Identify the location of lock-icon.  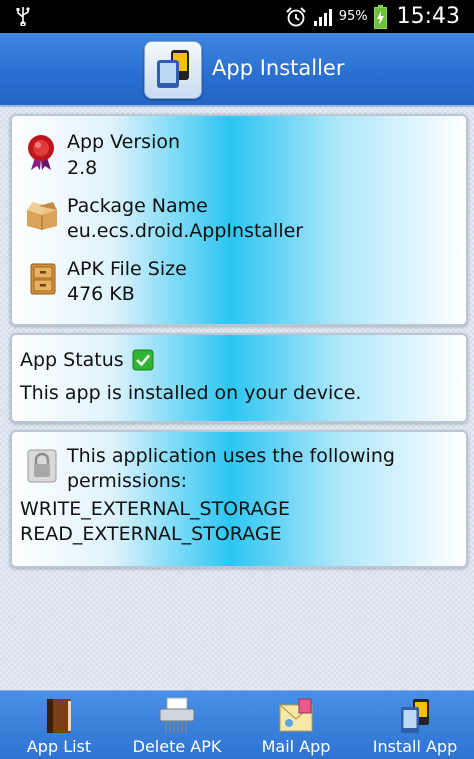
(42, 466).